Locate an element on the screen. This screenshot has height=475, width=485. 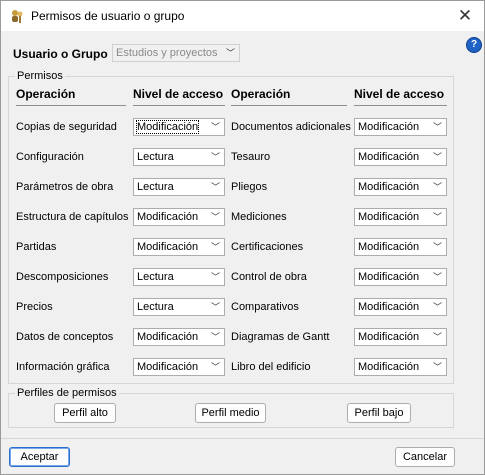
operation-label: Estructura de capítulos is located at coordinates (72, 217).